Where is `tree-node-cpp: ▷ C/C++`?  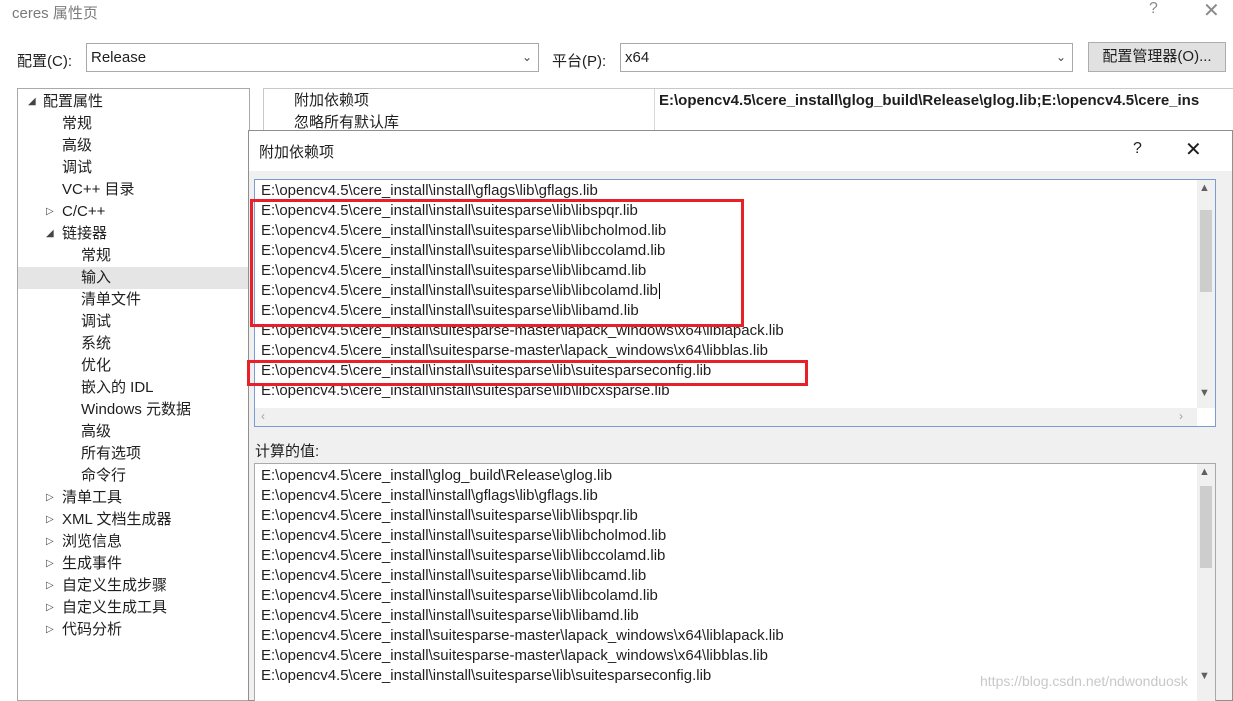
tree-node-cpp: ▷ C/C++ is located at coordinates (133, 212).